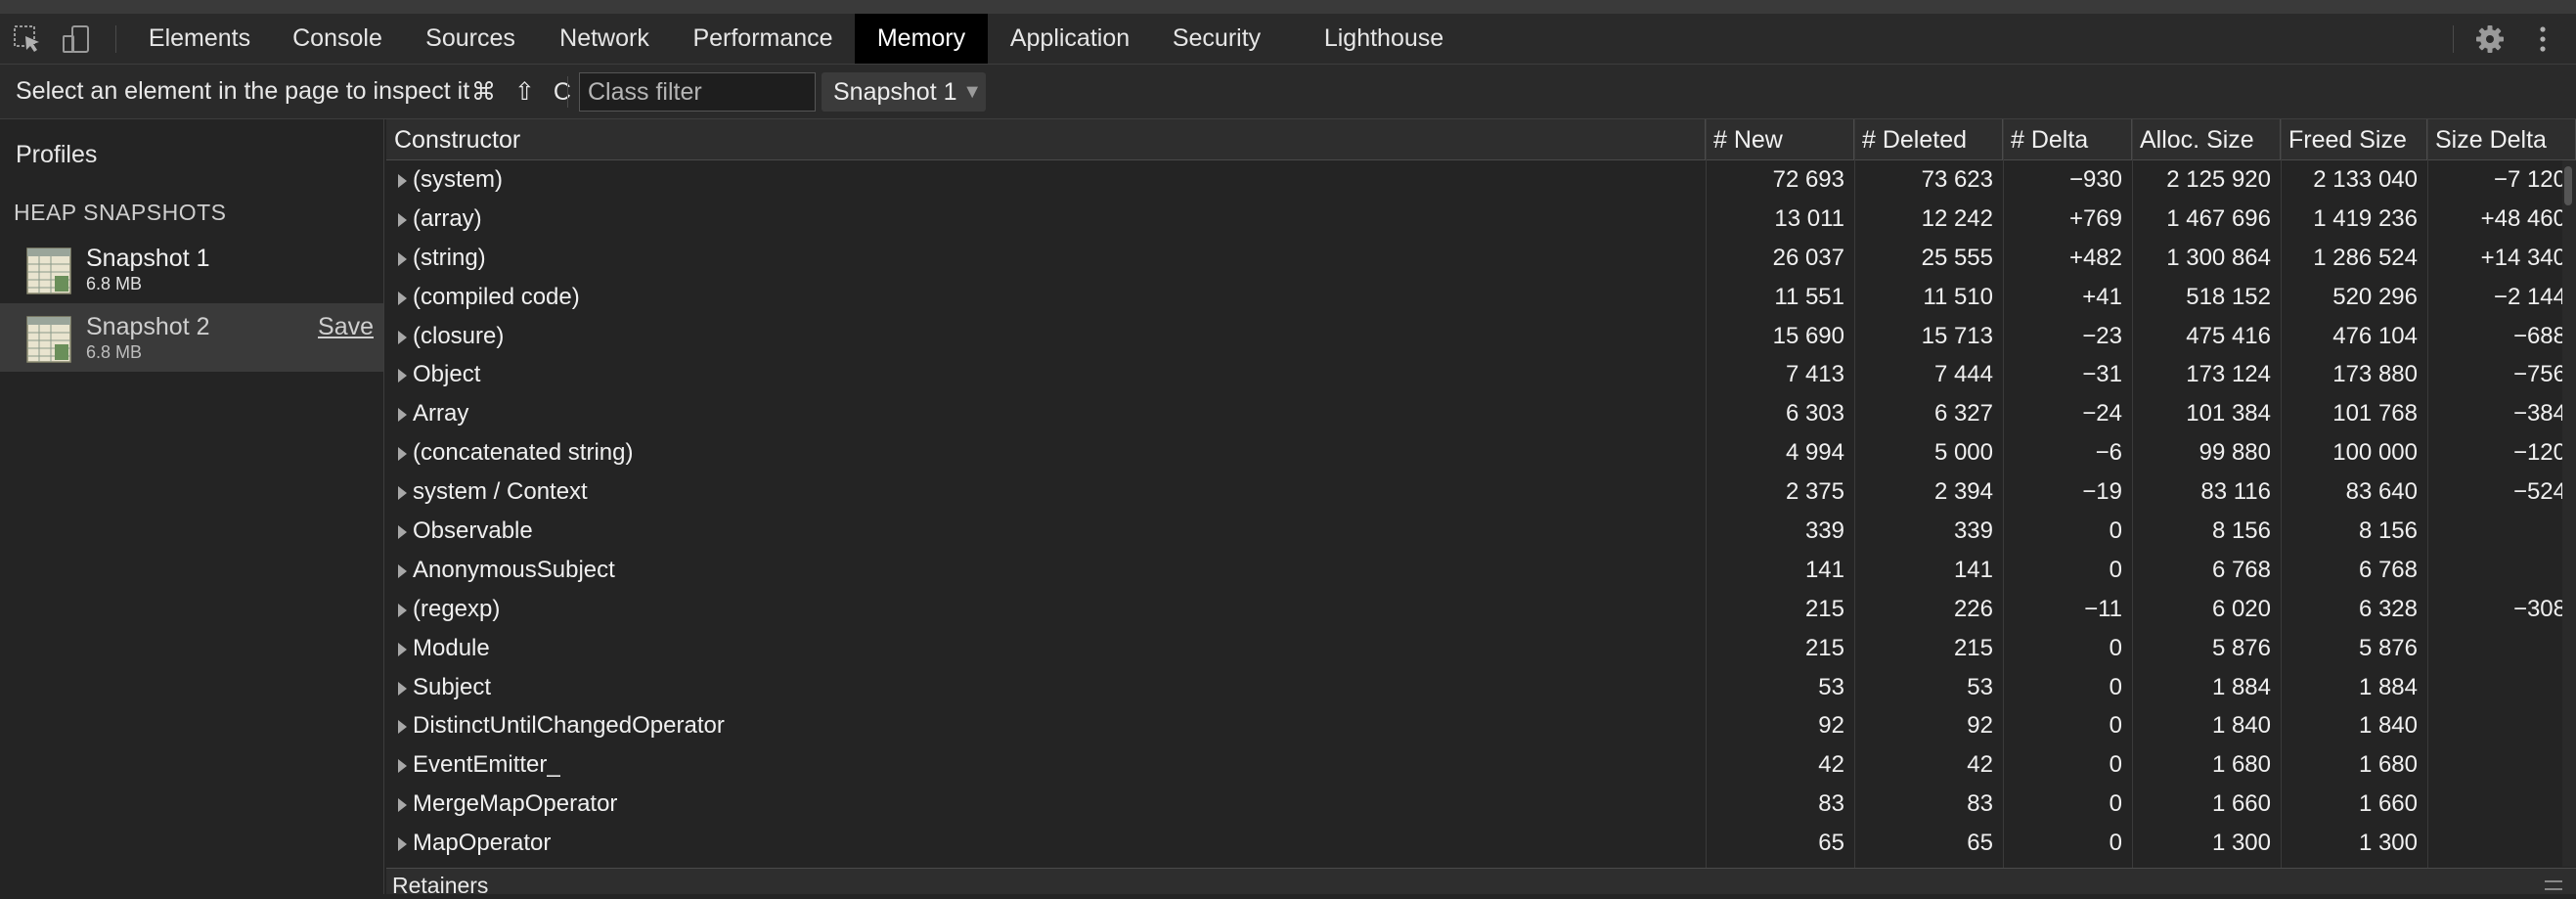  I want to click on cell-new: 92, so click(1831, 726).